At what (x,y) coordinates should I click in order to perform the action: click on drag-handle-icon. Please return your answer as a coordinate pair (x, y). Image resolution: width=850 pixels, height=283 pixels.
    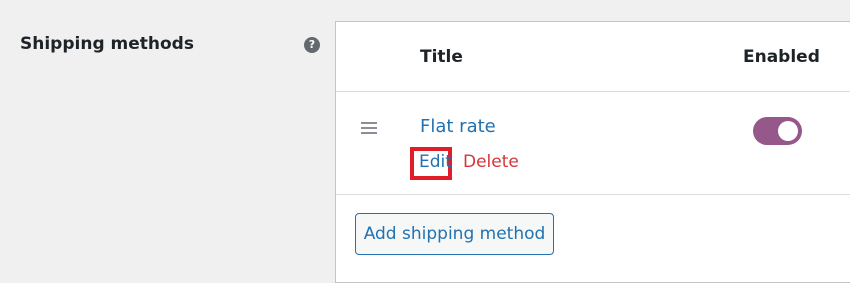
    Looking at the image, I should click on (369, 128).